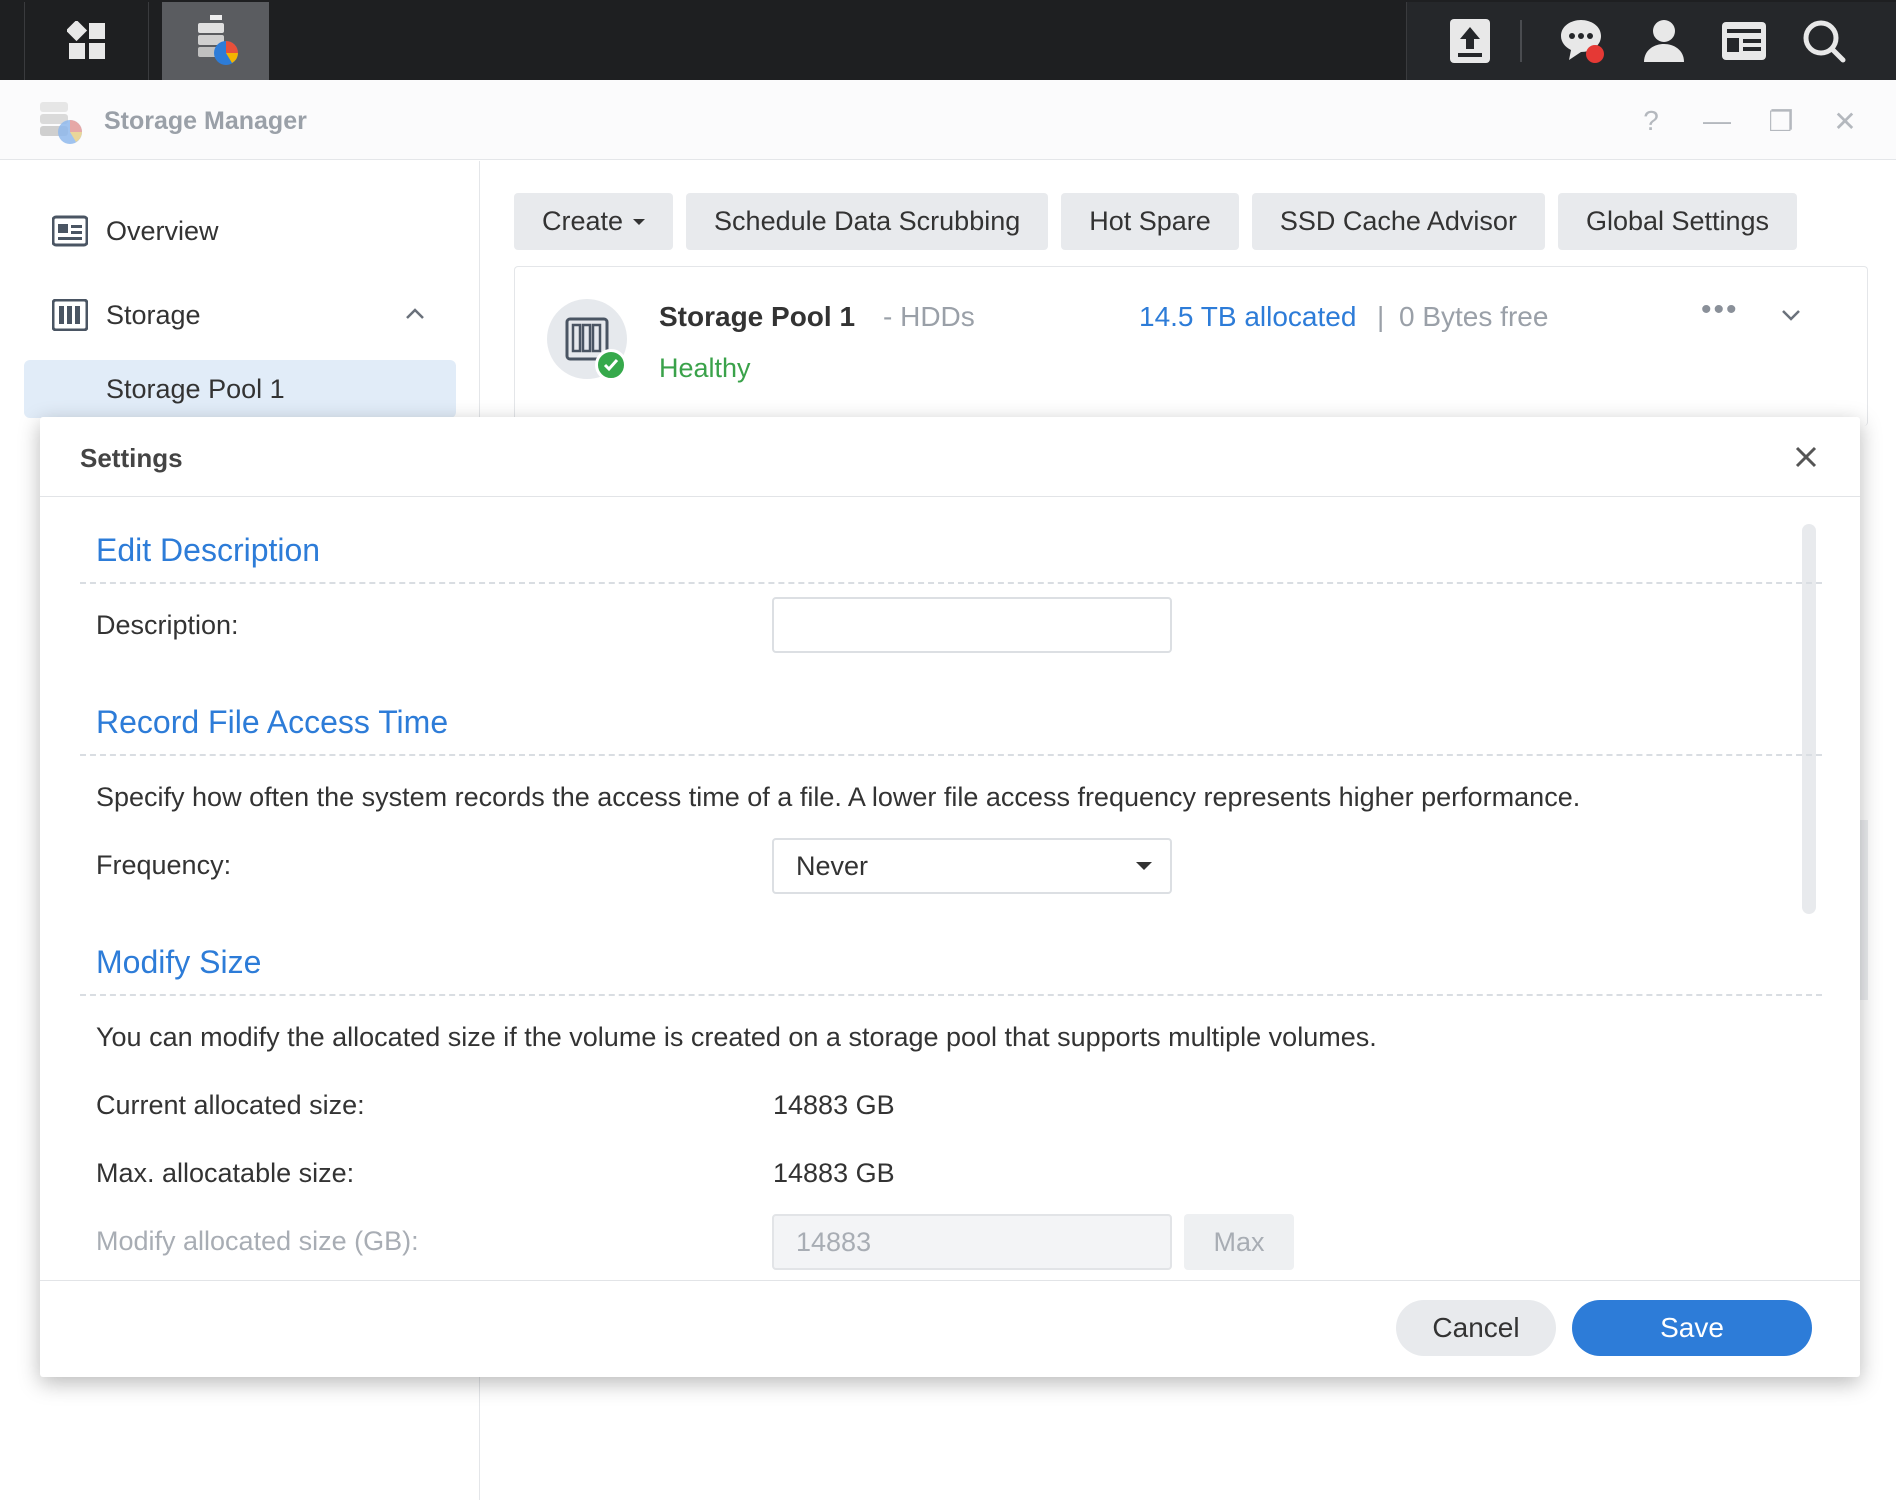 This screenshot has width=1896, height=1500. I want to click on chat-notification-icon, so click(1582, 41).